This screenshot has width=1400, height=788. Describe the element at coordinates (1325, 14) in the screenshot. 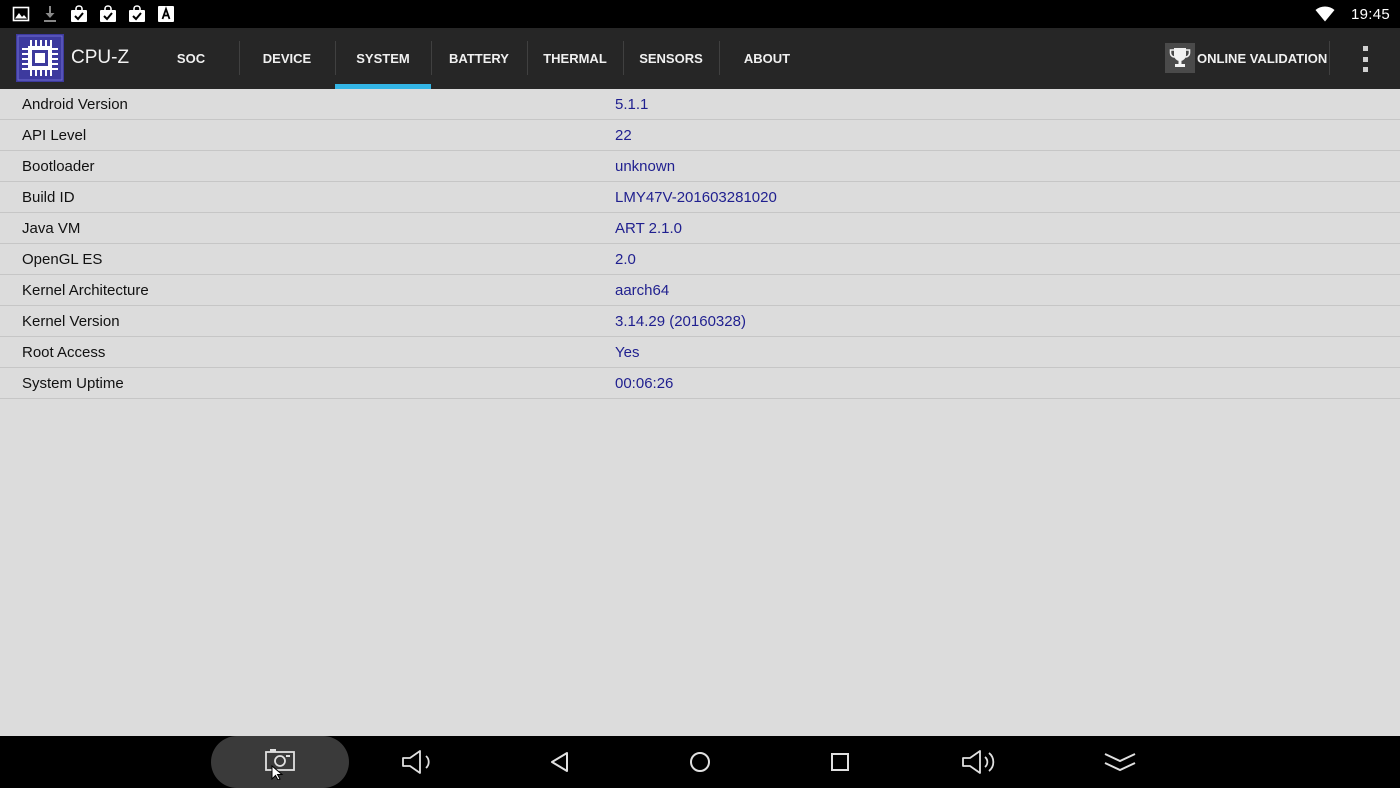

I see `wifi-icon` at that location.